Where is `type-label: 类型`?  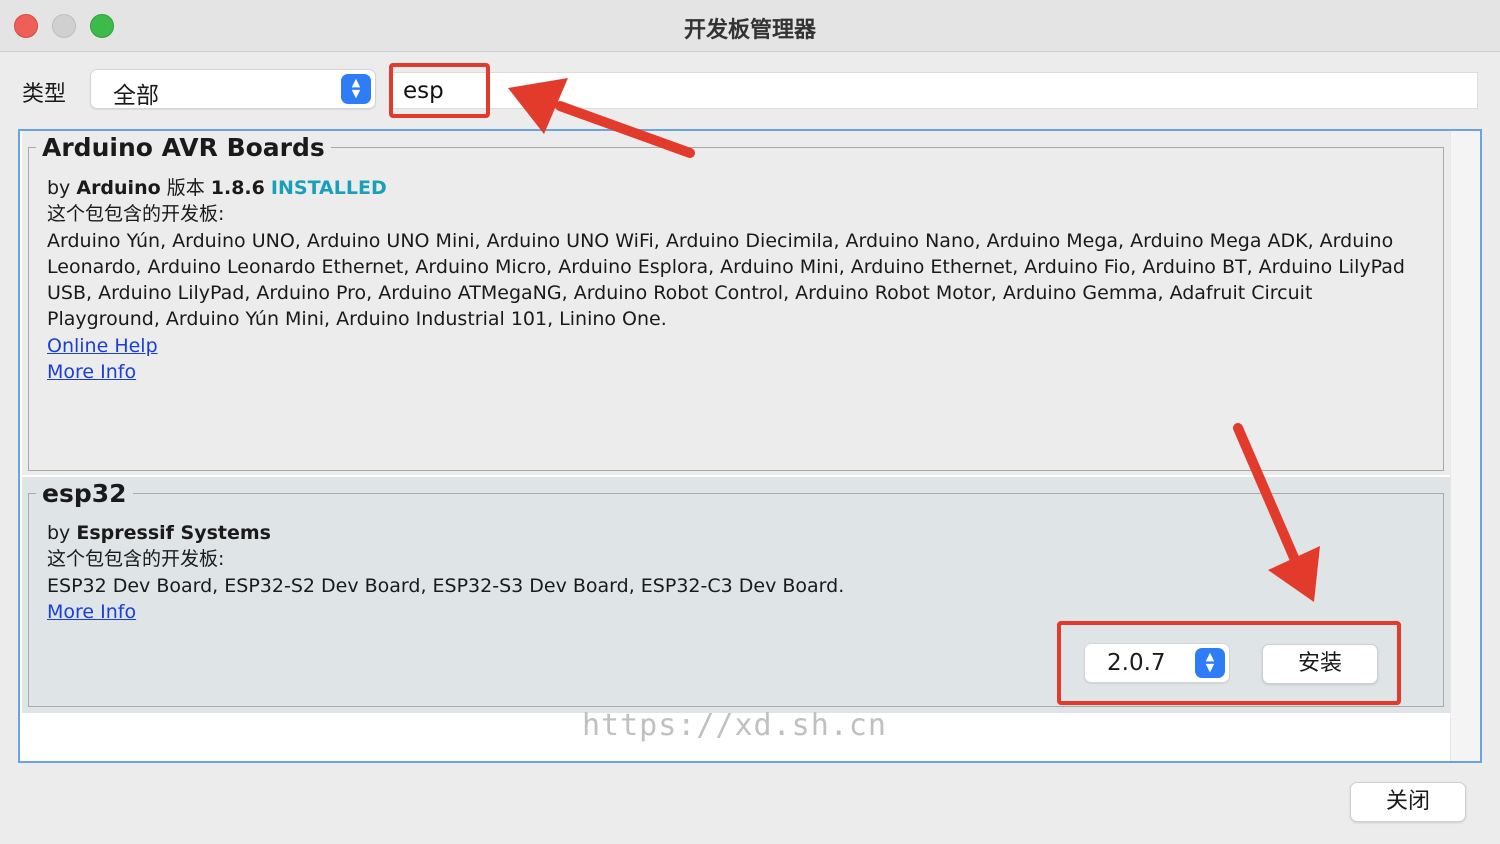 type-label: 类型 is located at coordinates (44, 94).